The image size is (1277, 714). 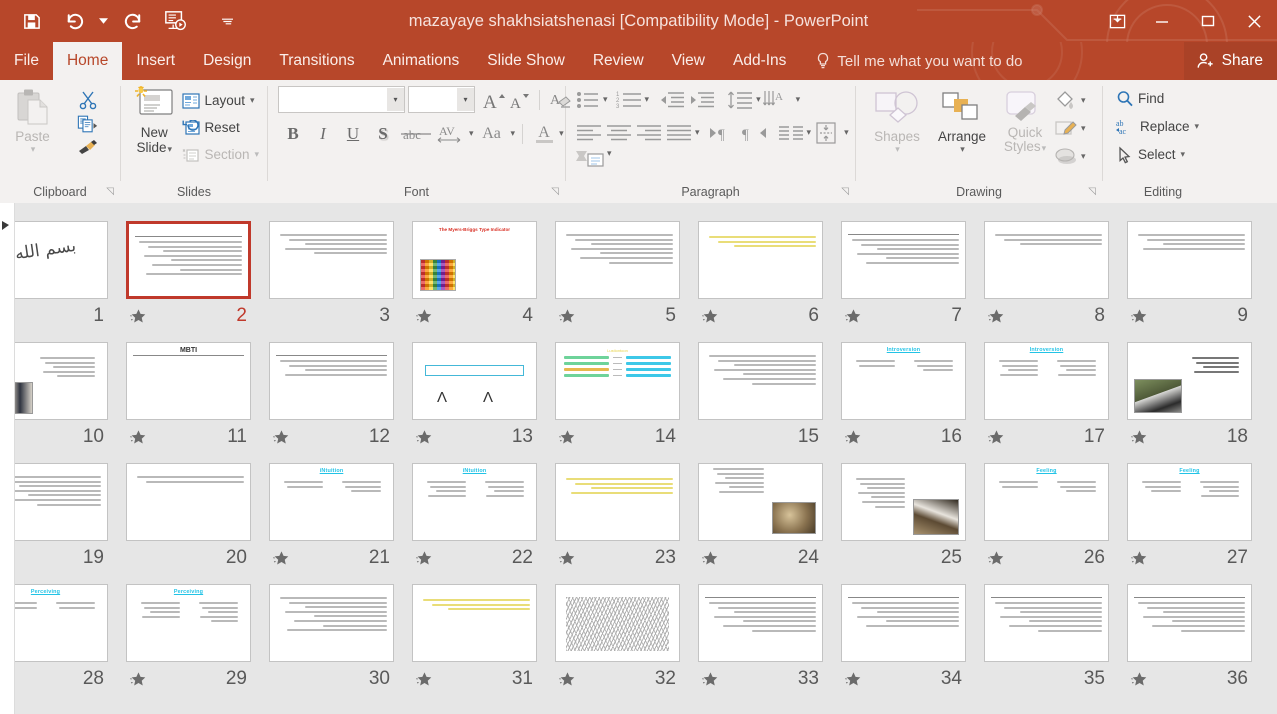 What do you see at coordinates (1150, 154) in the screenshot?
I see `select-button: Select ▾` at bounding box center [1150, 154].